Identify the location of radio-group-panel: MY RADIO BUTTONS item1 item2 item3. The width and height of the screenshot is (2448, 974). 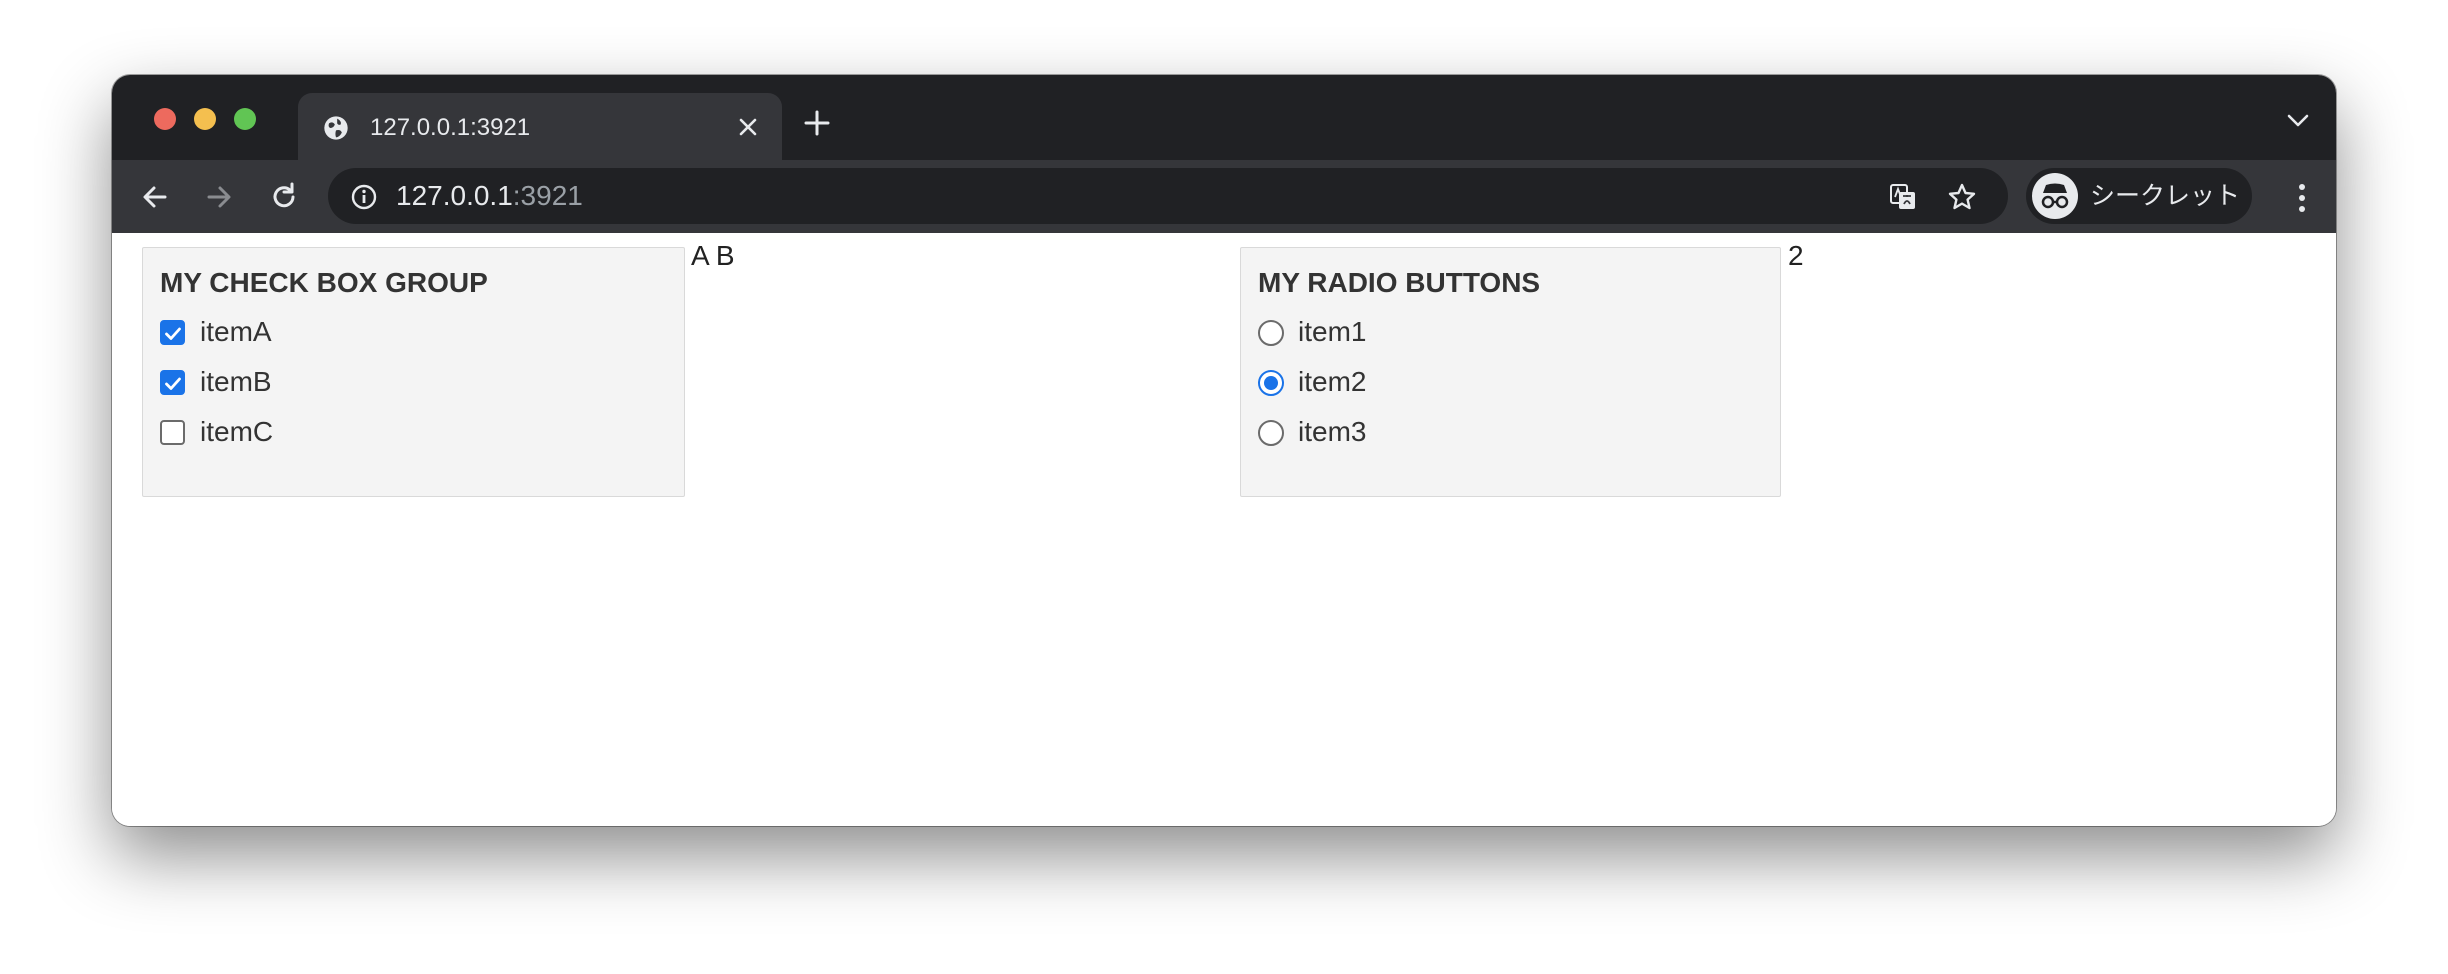
(1510, 372).